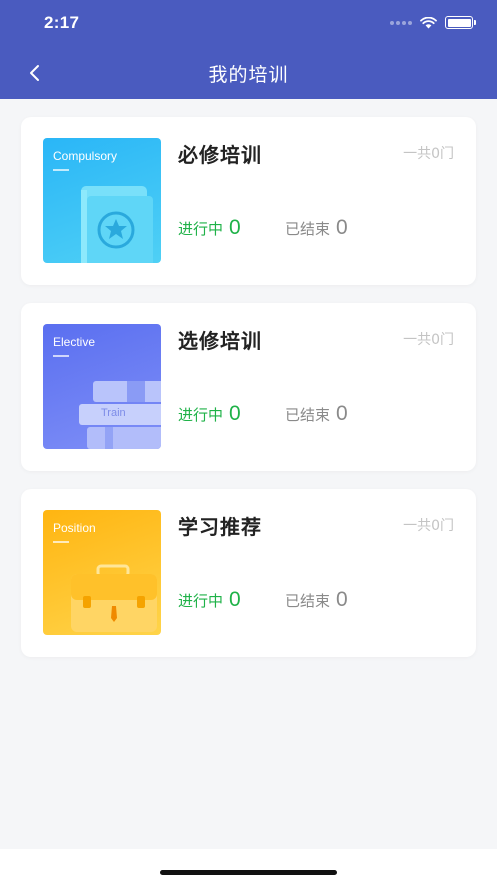  I want to click on status-bar: 2:17, so click(248, 24).